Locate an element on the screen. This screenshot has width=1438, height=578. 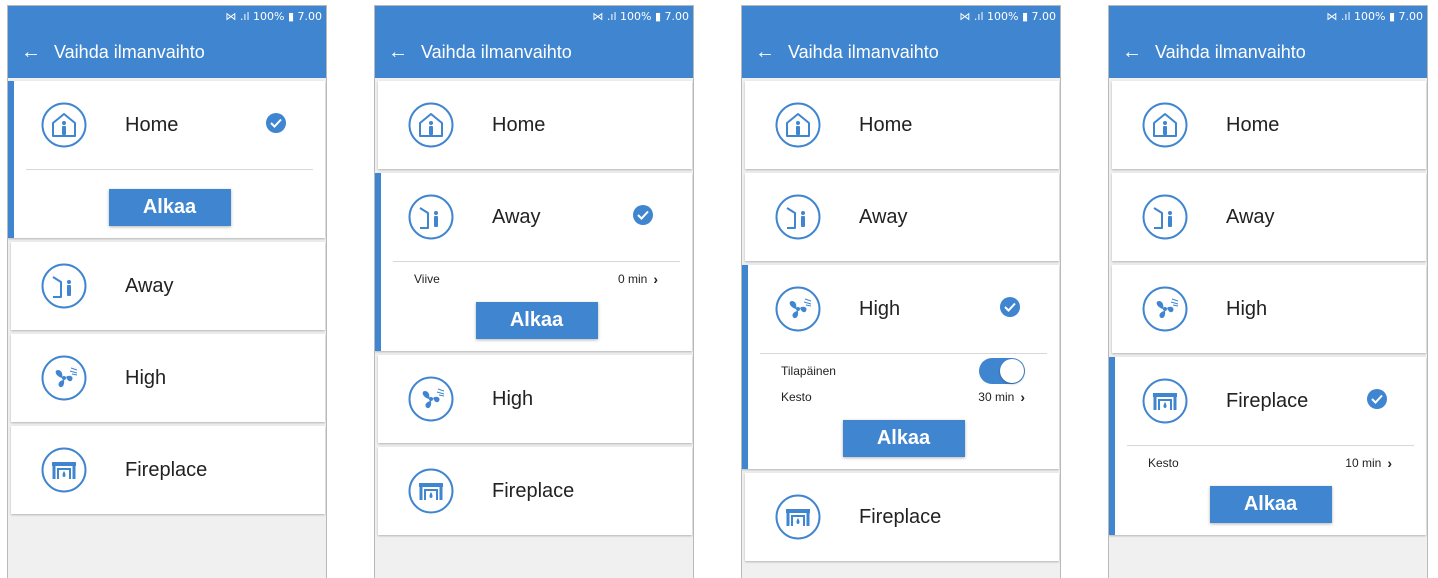
setting-value-text: 10 min is located at coordinates (1363, 463).